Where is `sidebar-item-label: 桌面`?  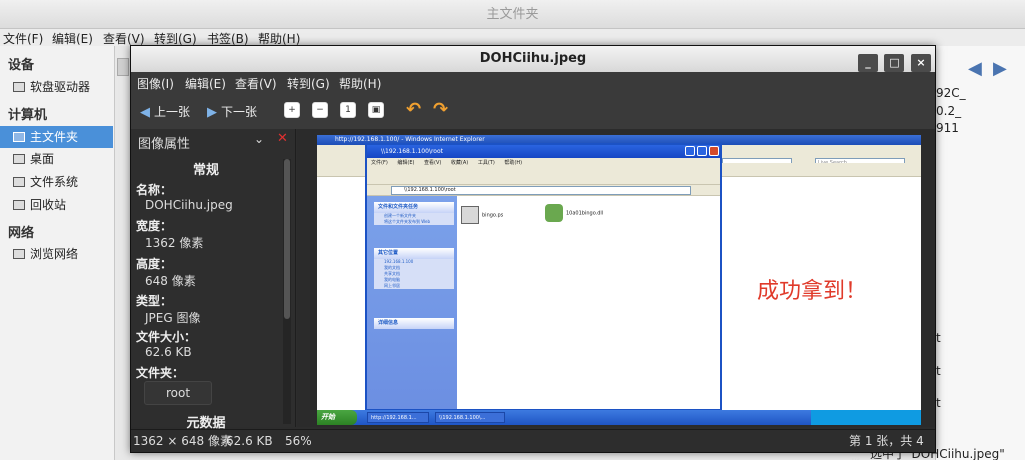 sidebar-item-label: 桌面 is located at coordinates (42, 159).